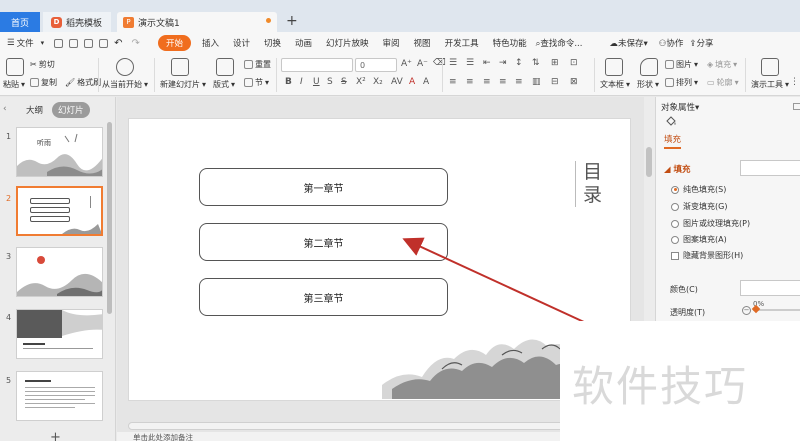 Image resolution: width=800 pixels, height=441 pixels. I want to click on fill-type-select, so click(770, 168).